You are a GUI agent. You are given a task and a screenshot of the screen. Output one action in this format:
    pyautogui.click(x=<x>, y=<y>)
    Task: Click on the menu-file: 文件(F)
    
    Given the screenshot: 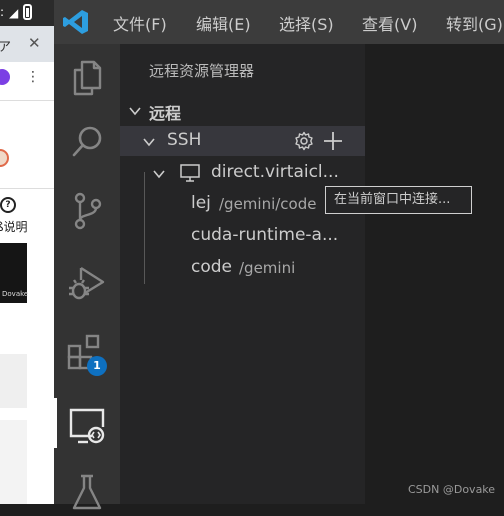 What is the action you would take?
    pyautogui.click(x=140, y=23)
    